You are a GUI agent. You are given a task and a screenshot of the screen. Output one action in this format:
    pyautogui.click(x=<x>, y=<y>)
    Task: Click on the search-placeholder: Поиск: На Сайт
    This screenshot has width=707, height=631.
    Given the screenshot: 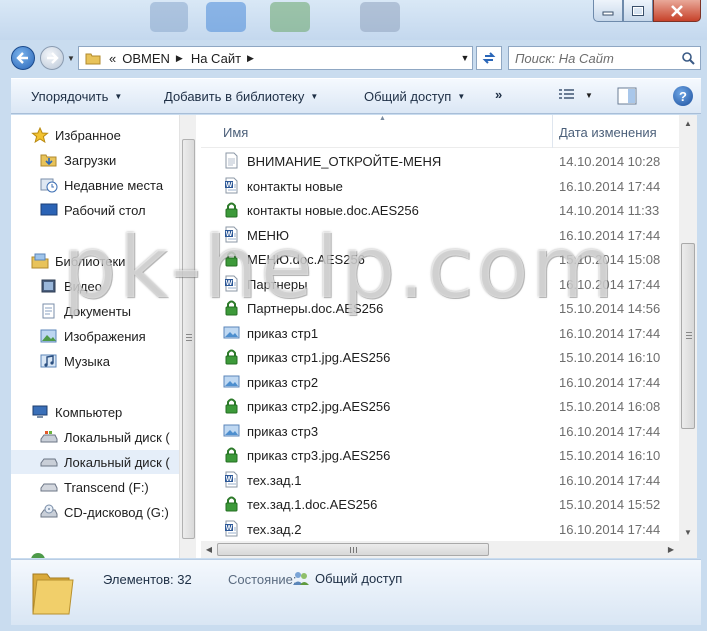 What is the action you would take?
    pyautogui.click(x=564, y=58)
    